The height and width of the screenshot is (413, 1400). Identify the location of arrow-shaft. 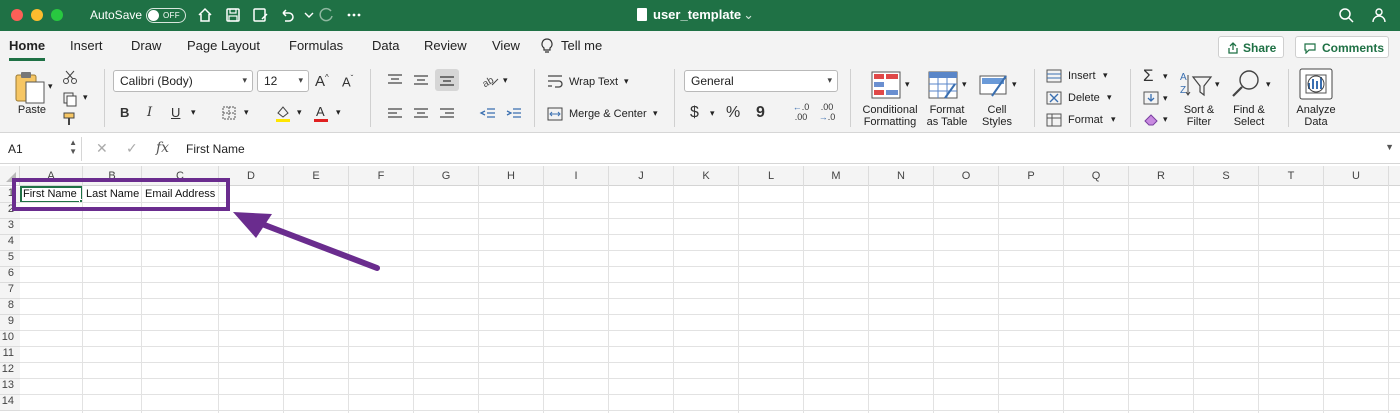
(319, 246).